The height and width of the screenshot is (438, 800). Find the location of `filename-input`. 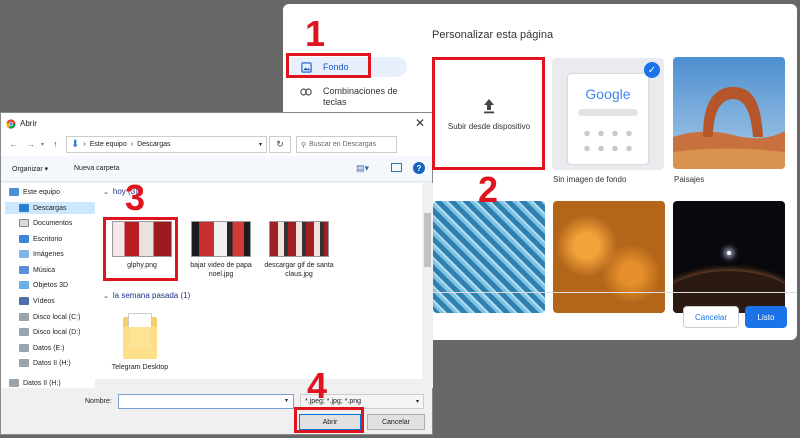

filename-input is located at coordinates (206, 401).